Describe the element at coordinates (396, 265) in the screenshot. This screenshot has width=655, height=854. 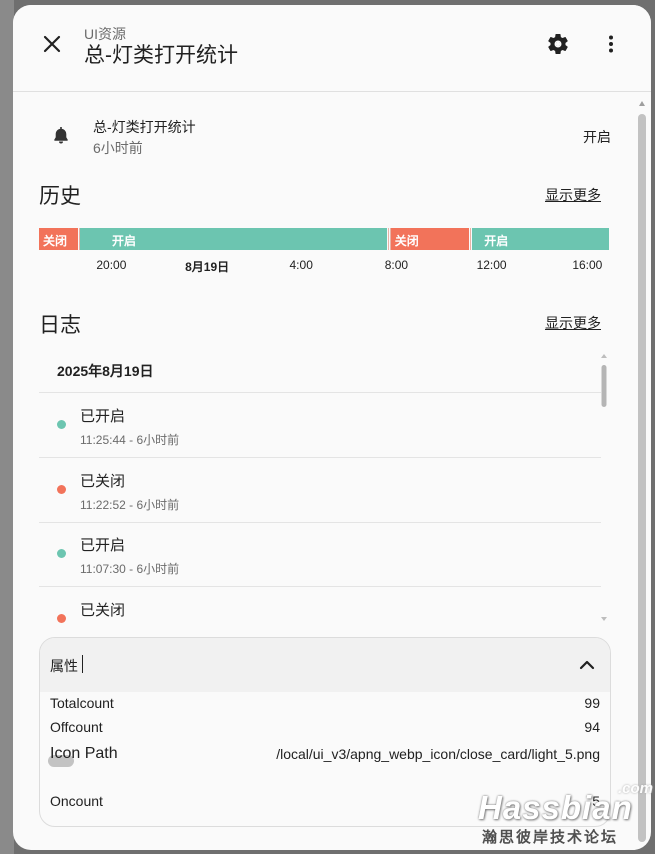
I see `timeline-tick-label: 8:00` at that location.